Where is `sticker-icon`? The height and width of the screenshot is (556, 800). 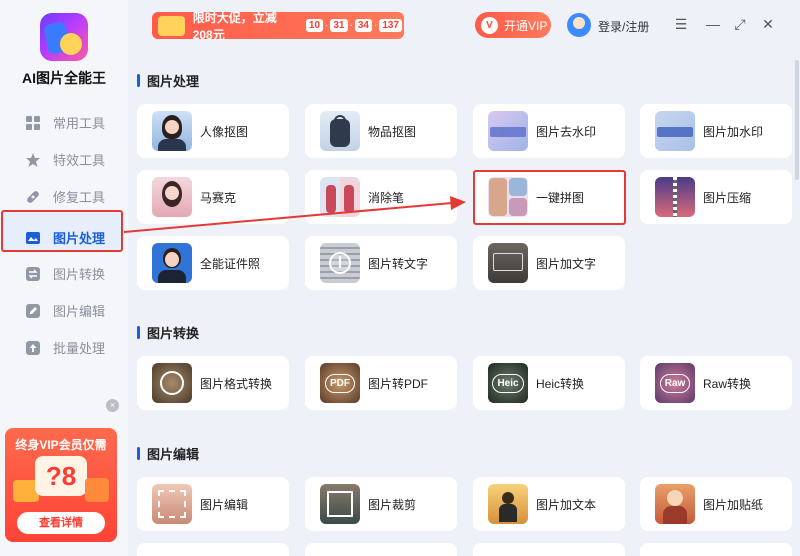 sticker-icon is located at coordinates (675, 504).